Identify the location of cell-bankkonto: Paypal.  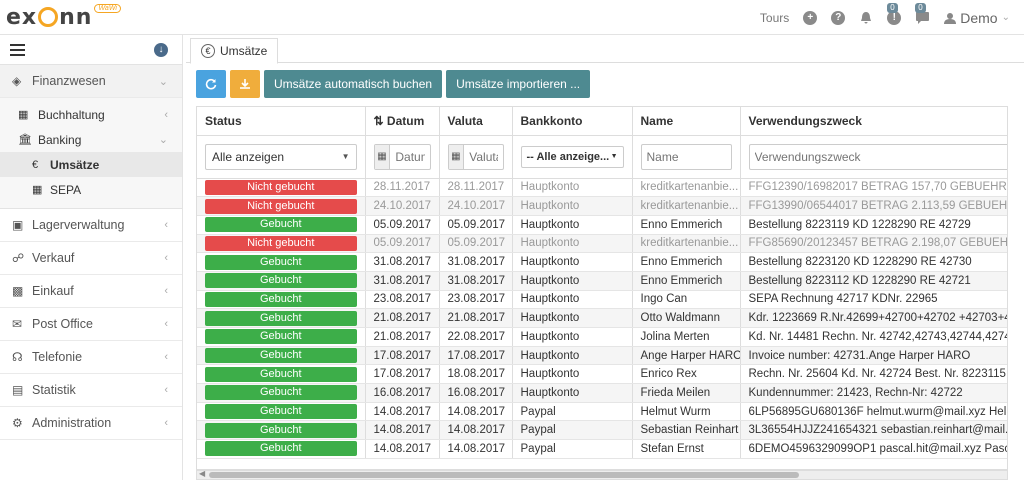
(572, 412).